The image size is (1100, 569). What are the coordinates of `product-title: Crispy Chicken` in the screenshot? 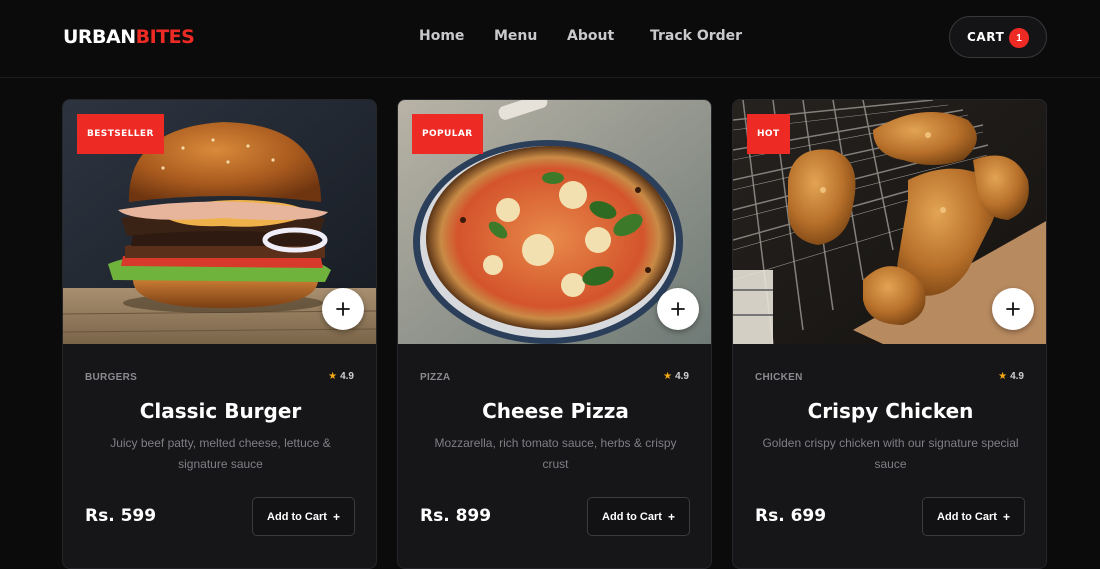 It's located at (890, 411).